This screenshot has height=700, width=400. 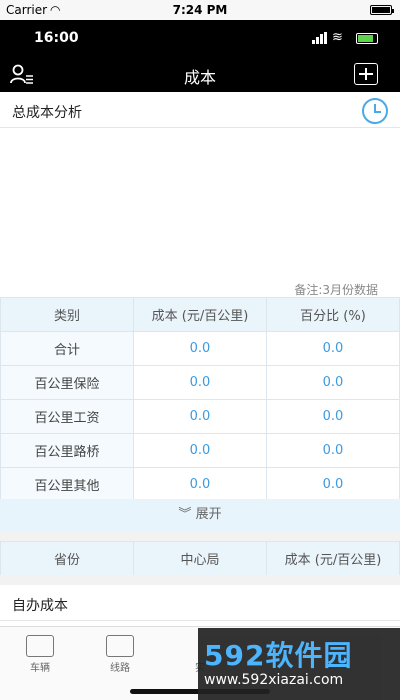 What do you see at coordinates (382, 10) in the screenshot?
I see `battery-icon` at bounding box center [382, 10].